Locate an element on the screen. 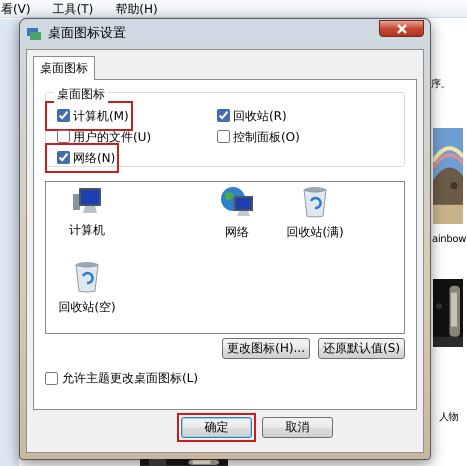 This screenshot has height=466, width=467. checkbox-label: 回收站(R) is located at coordinates (260, 115).